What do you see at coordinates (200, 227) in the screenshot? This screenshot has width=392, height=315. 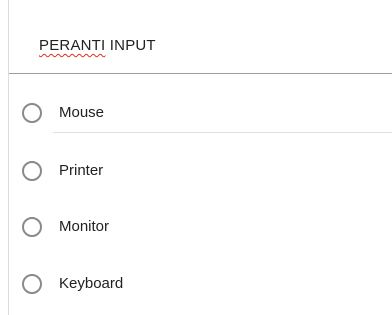 I see `option-monitor: Monitor` at bounding box center [200, 227].